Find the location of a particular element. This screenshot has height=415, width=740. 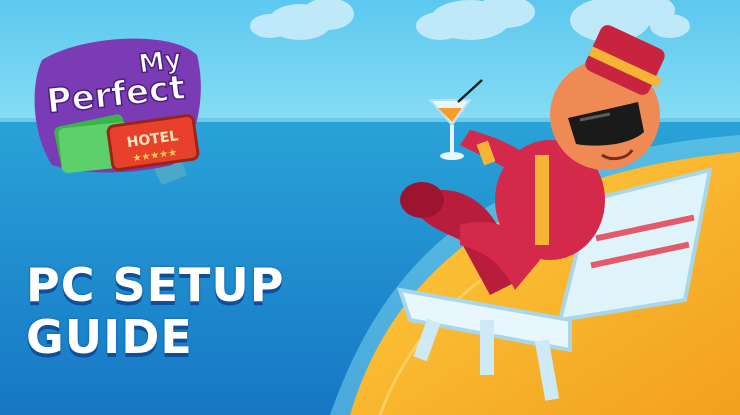

headline-line1: PC SETUP is located at coordinates (155, 285).